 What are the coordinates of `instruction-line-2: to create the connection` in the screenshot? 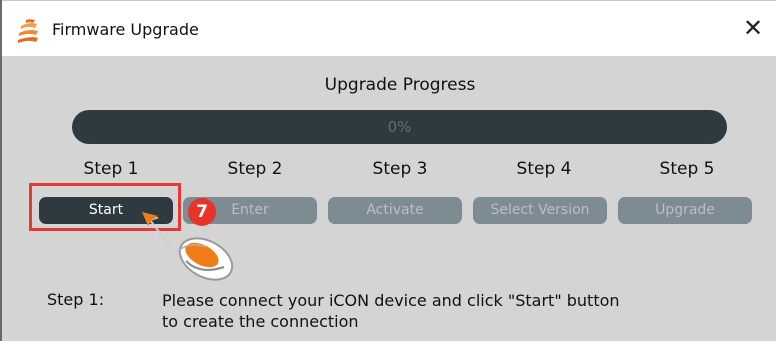 It's located at (260, 321).